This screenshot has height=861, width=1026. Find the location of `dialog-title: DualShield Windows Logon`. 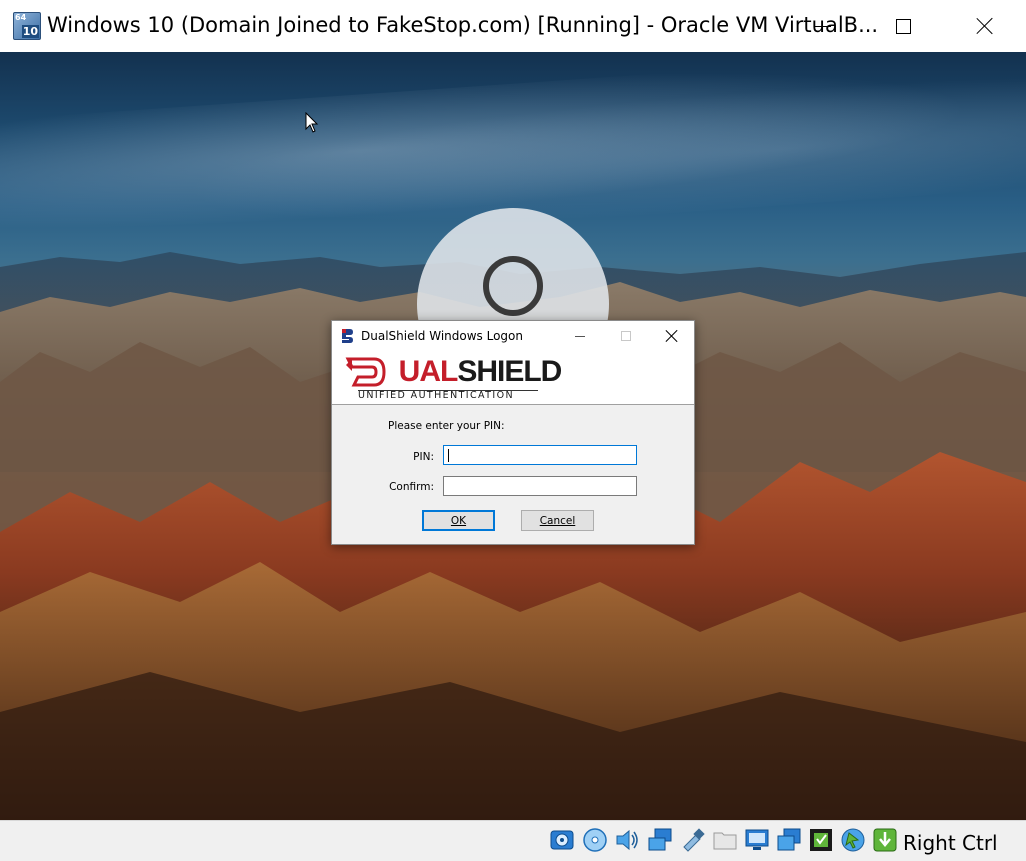

dialog-title: DualShield Windows Logon is located at coordinates (442, 336).